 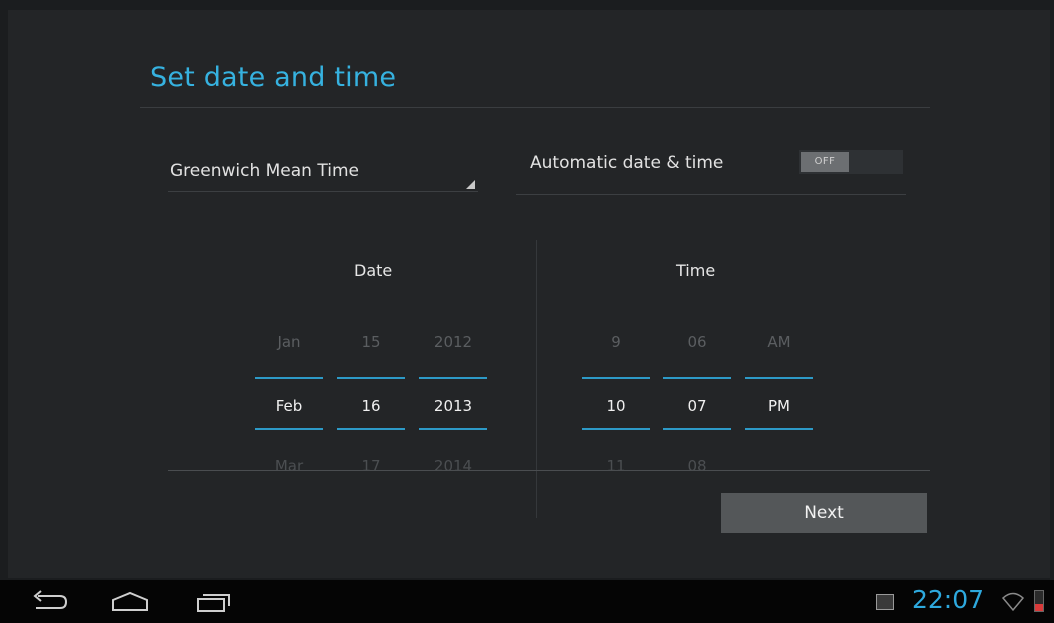 What do you see at coordinates (371, 406) in the screenshot?
I see `day-current: 16` at bounding box center [371, 406].